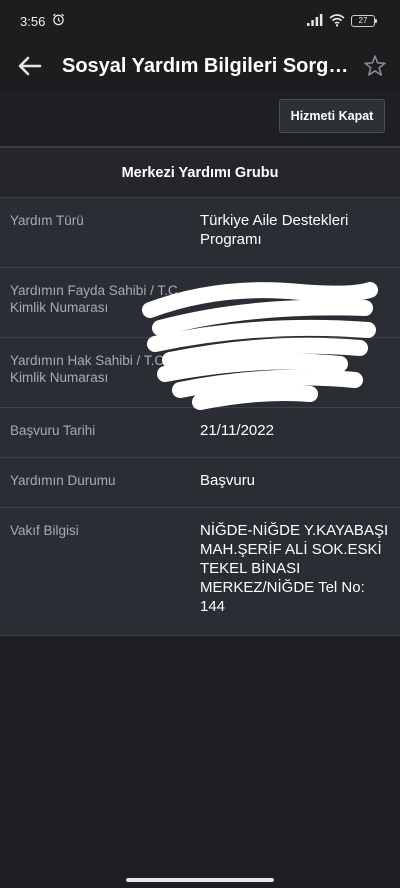  I want to click on row-value: Başvuru, so click(228, 480).